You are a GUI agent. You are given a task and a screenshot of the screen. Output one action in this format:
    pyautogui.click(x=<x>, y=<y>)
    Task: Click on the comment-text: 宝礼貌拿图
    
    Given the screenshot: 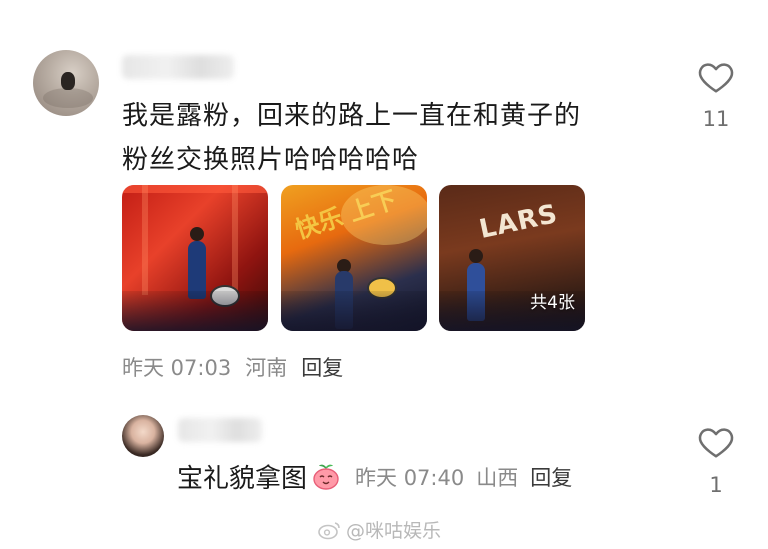 What is the action you would take?
    pyautogui.click(x=242, y=479)
    